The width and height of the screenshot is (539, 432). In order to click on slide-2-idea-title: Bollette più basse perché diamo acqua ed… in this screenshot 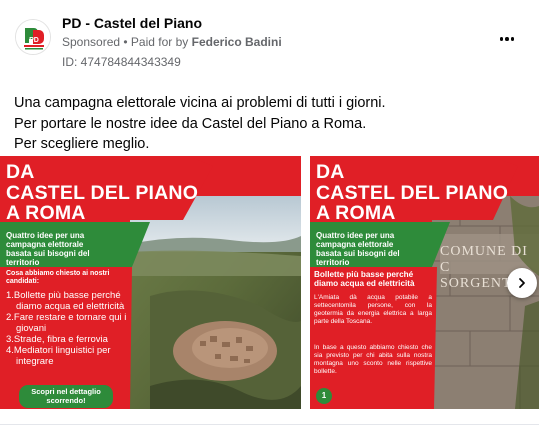, I will do `click(374, 279)`.